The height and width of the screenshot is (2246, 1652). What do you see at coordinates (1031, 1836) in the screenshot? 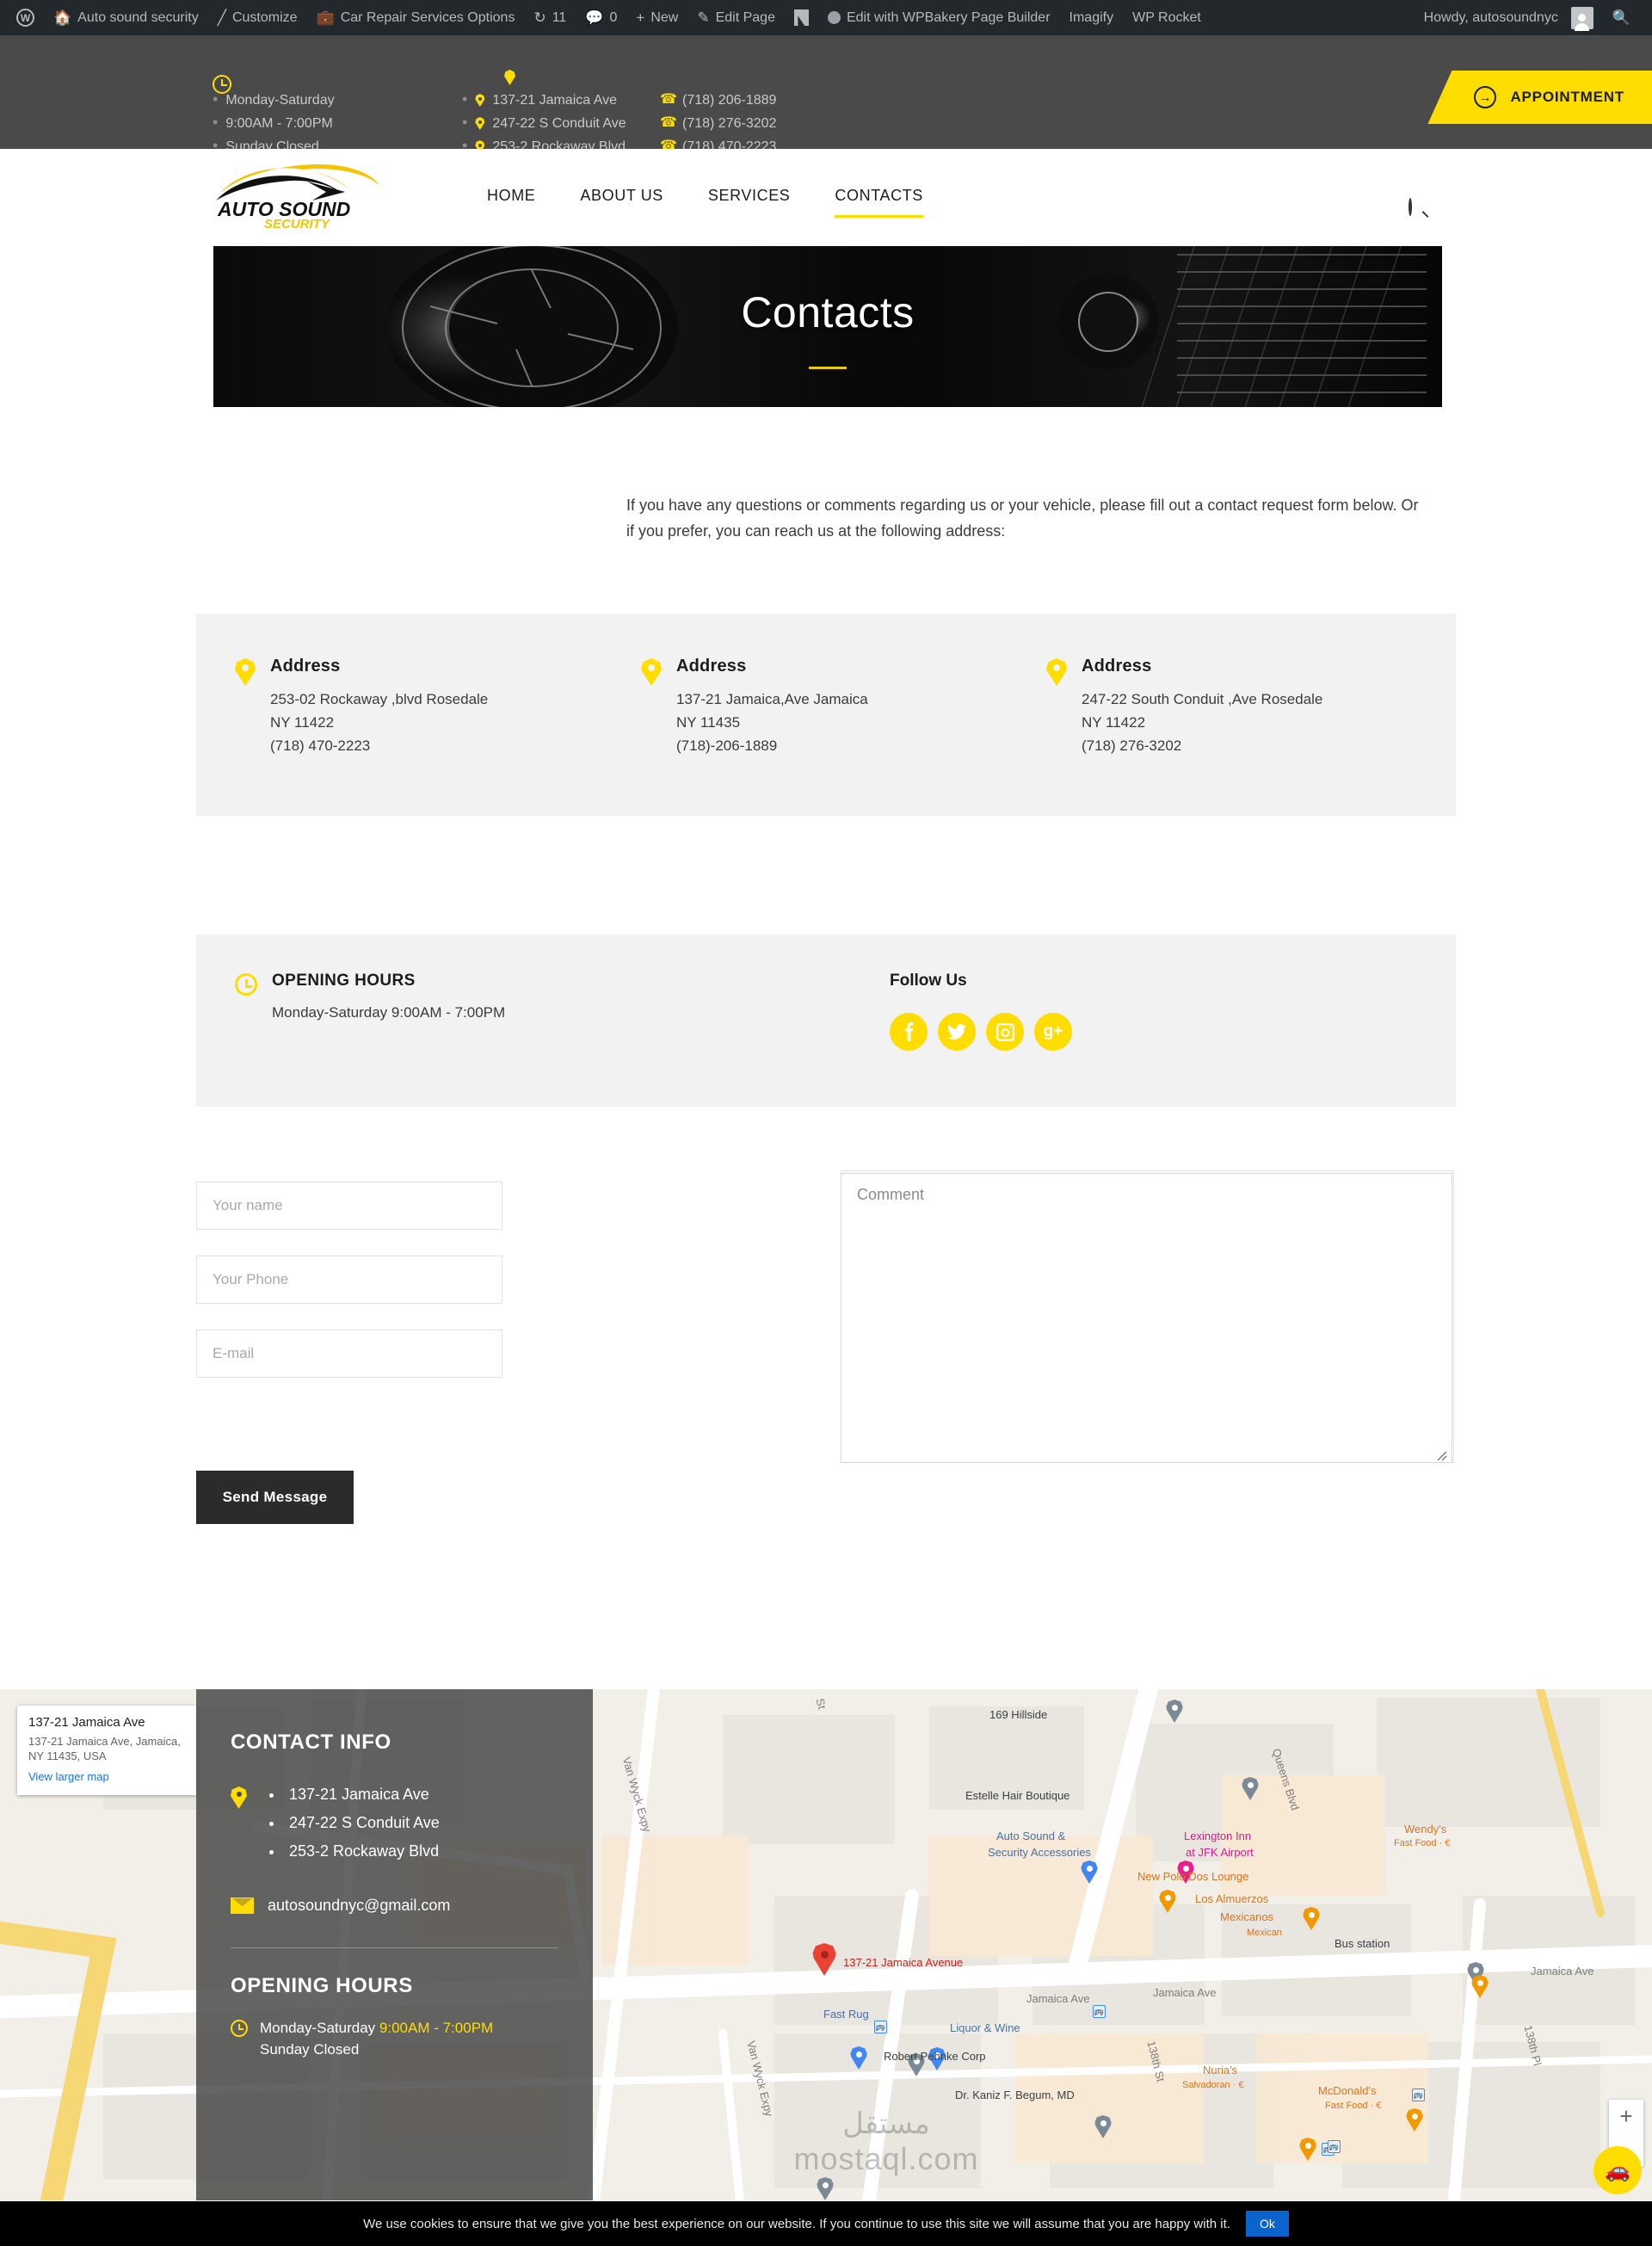
I see `map-label-auto-sound-1: Auto Sound &` at bounding box center [1031, 1836].